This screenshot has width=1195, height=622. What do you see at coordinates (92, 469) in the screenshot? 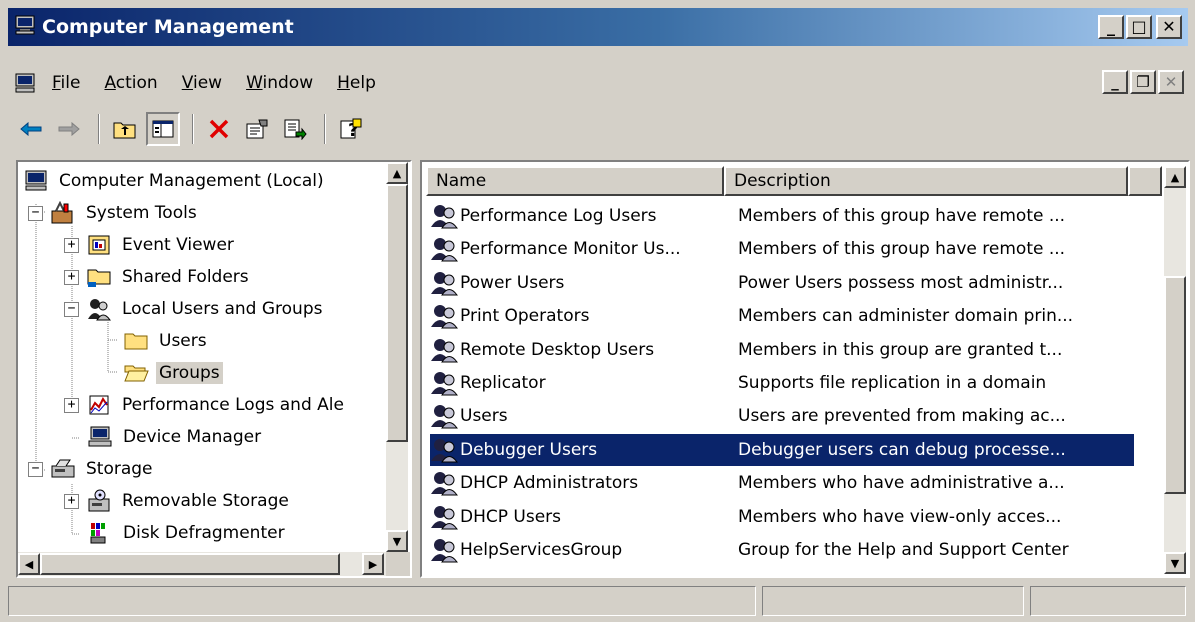
I see `tree-item-storage: − Storage` at bounding box center [92, 469].